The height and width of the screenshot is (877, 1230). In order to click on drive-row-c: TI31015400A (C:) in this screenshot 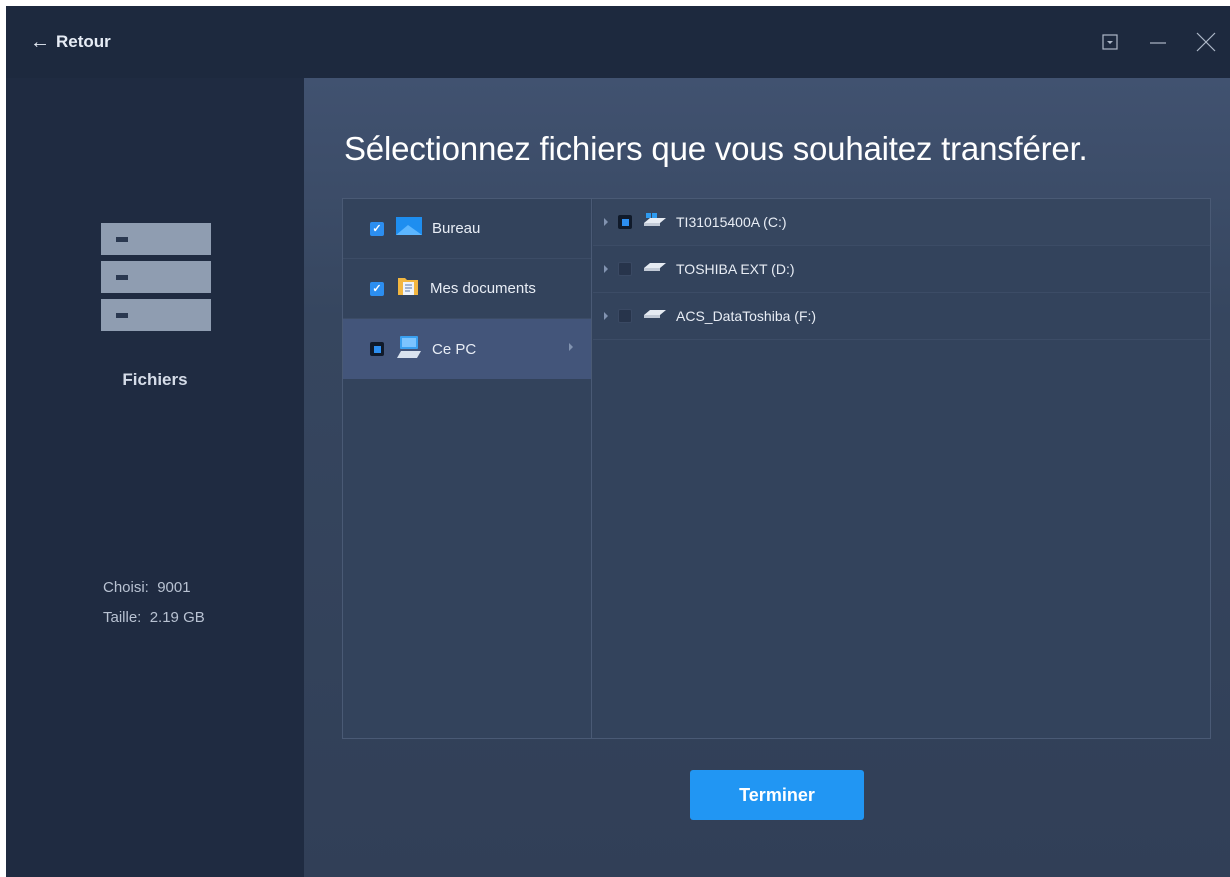, I will do `click(901, 222)`.